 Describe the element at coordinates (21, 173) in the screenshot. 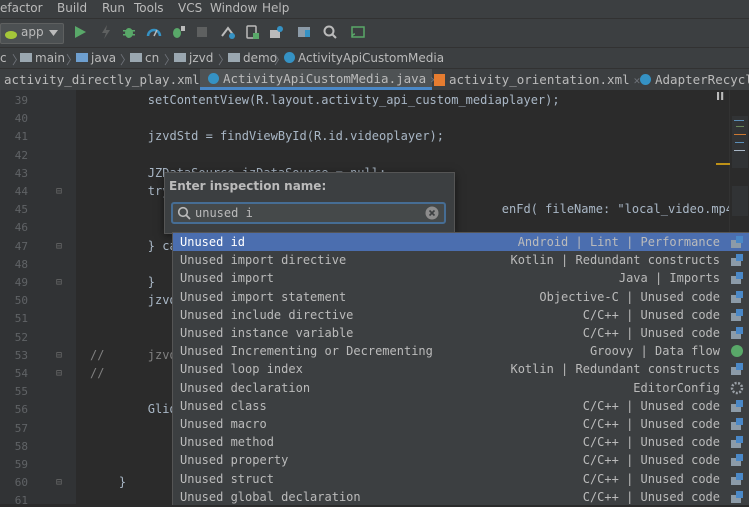

I see `line-number: 43` at that location.